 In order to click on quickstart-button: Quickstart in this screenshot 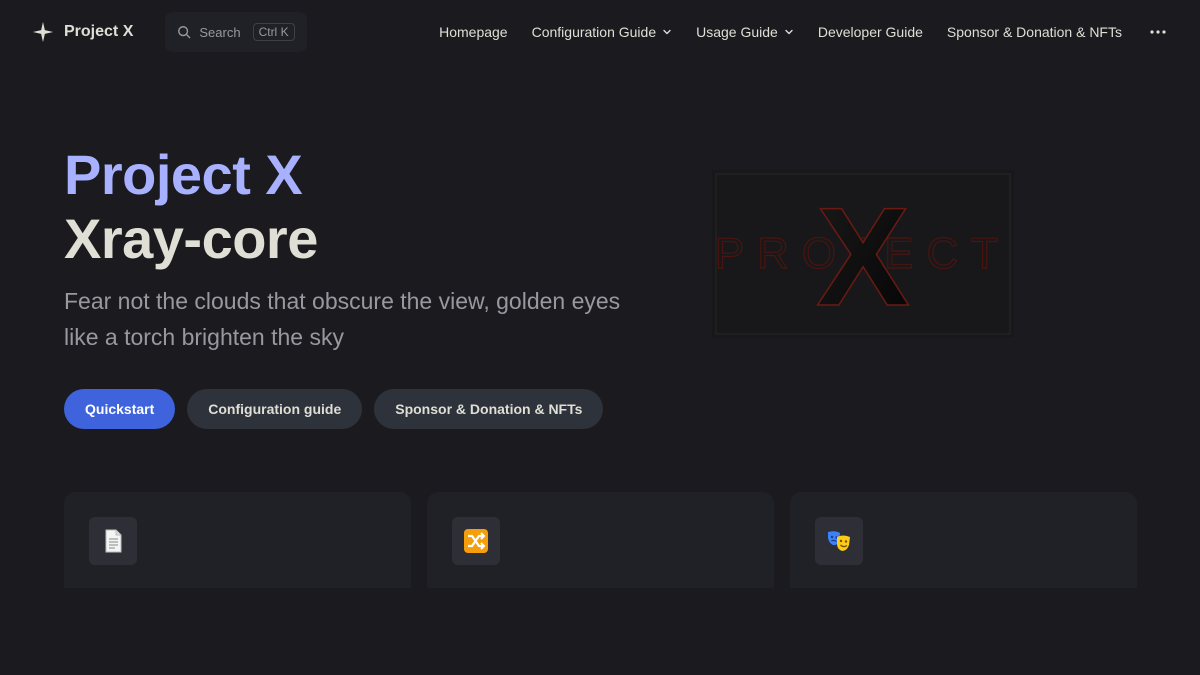, I will do `click(120, 409)`.